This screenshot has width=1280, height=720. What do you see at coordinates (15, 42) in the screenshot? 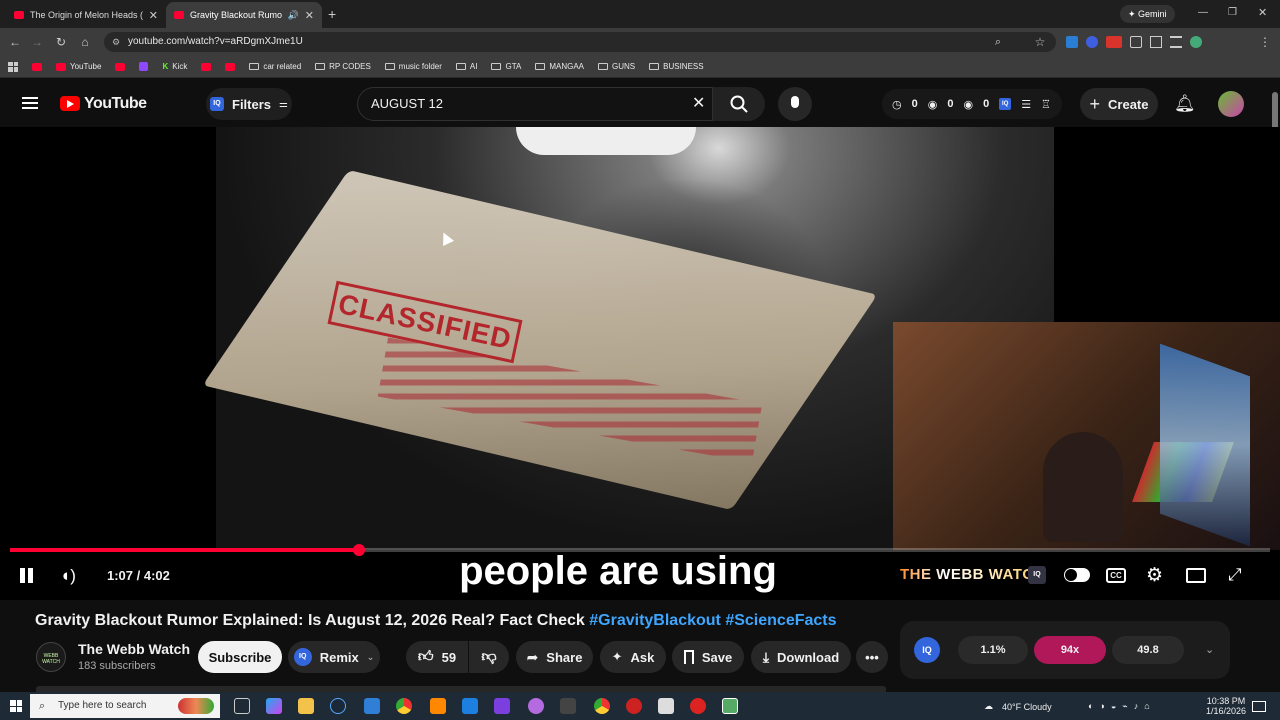
I see `back-icon: ←` at bounding box center [15, 42].